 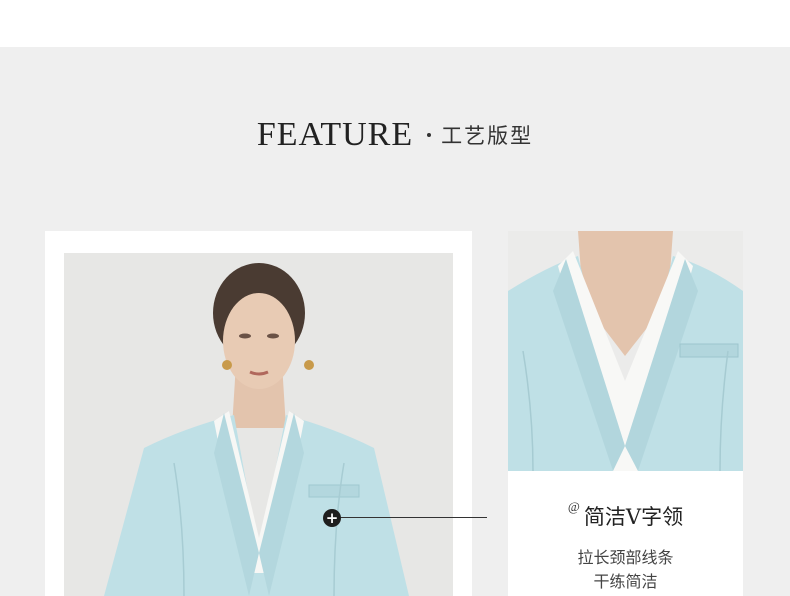 I want to click on section-heading: FEATURE 工艺版型, so click(x=395, y=138).